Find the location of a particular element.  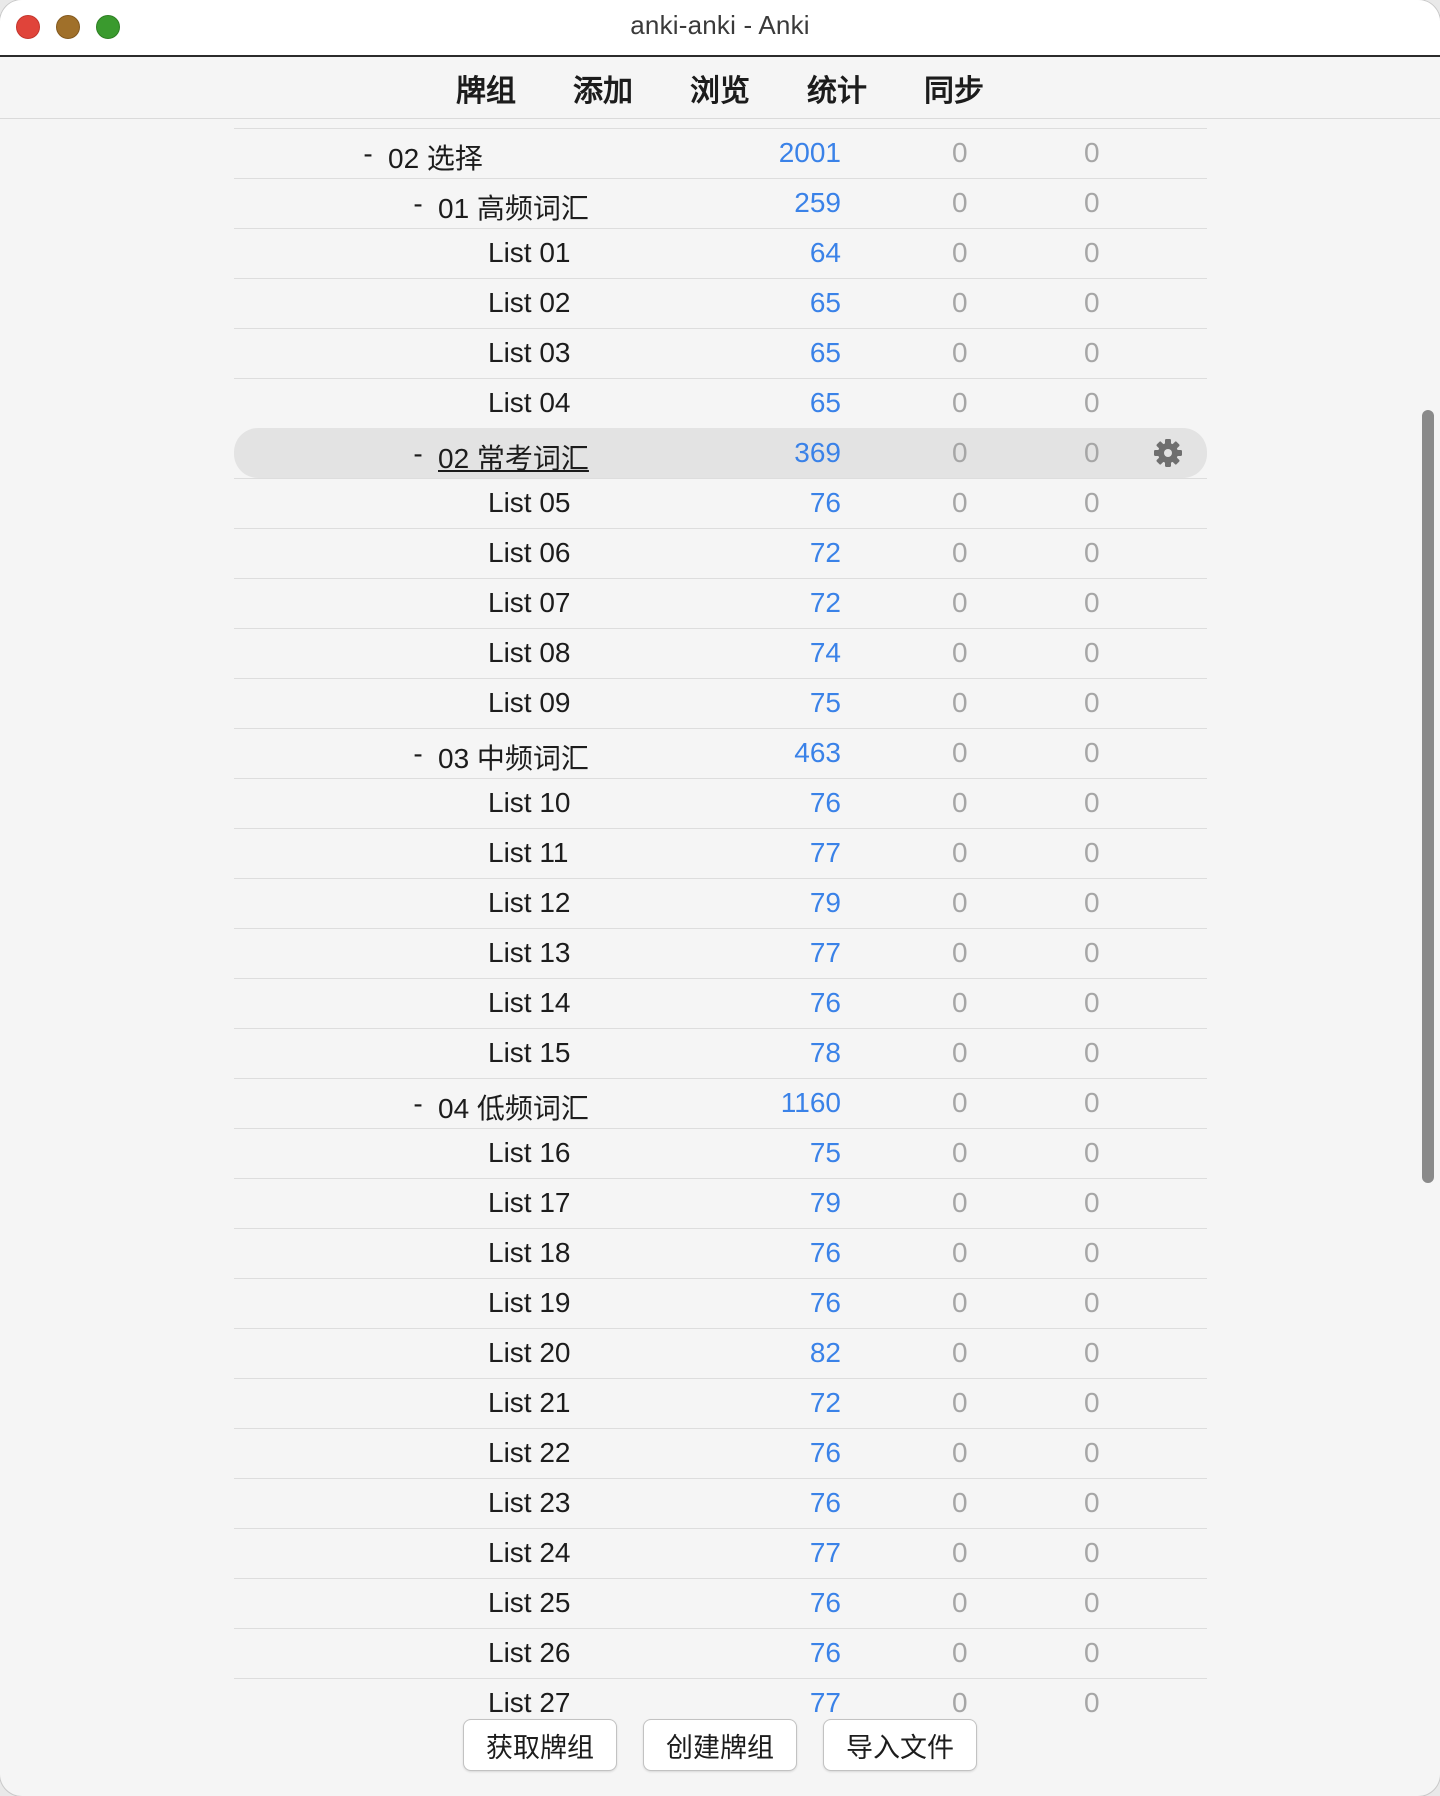

deck-row: List 01 64 0 0 is located at coordinates (720, 253).